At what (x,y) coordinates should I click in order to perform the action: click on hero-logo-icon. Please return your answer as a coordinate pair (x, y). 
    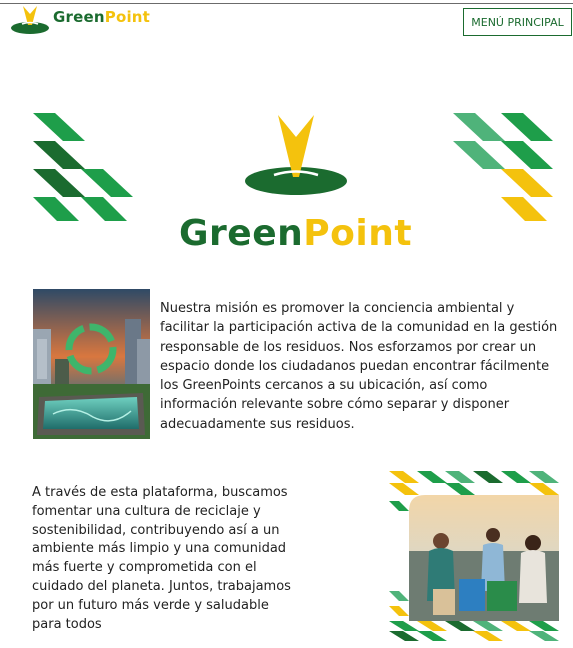
    Looking at the image, I should click on (296, 155).